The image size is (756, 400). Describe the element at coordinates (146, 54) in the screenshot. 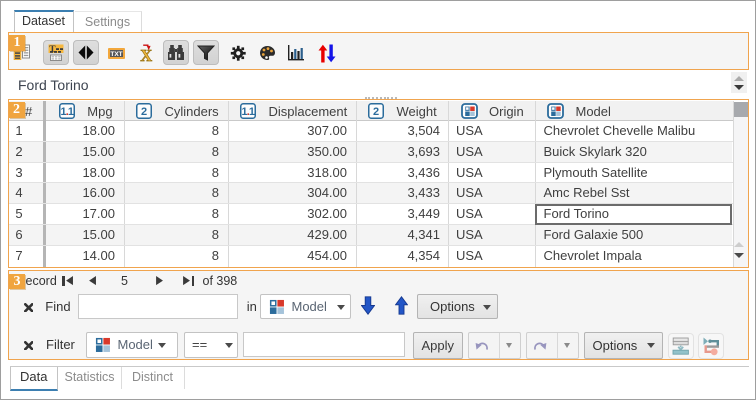

I see `svg-text: X` at that location.